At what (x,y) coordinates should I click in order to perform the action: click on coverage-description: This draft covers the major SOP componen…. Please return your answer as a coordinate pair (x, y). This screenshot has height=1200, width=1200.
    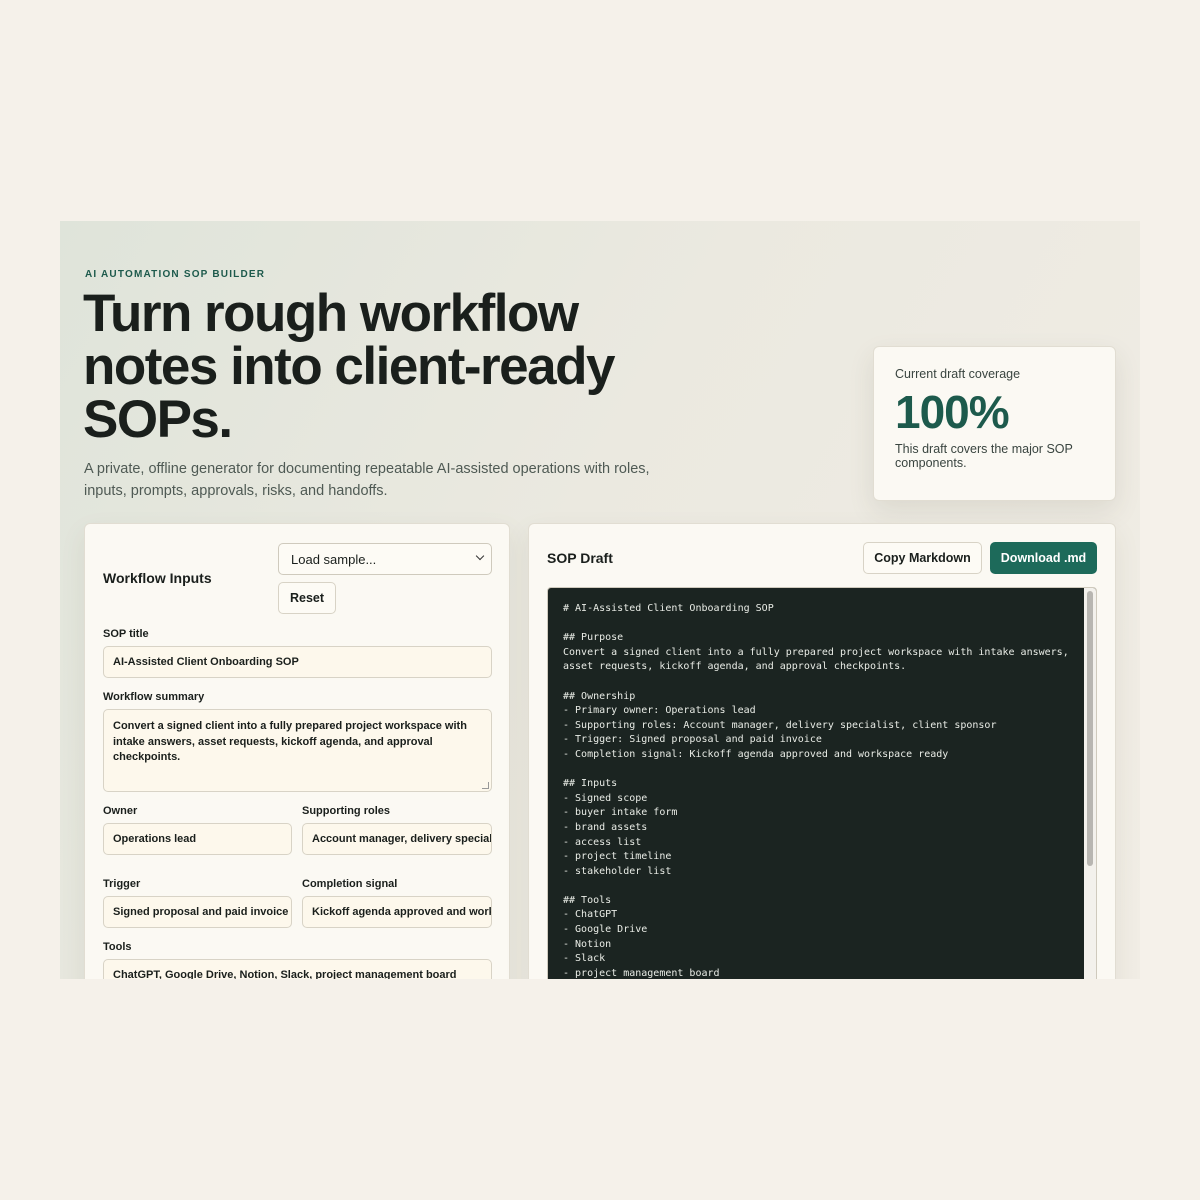
    Looking at the image, I should click on (984, 456).